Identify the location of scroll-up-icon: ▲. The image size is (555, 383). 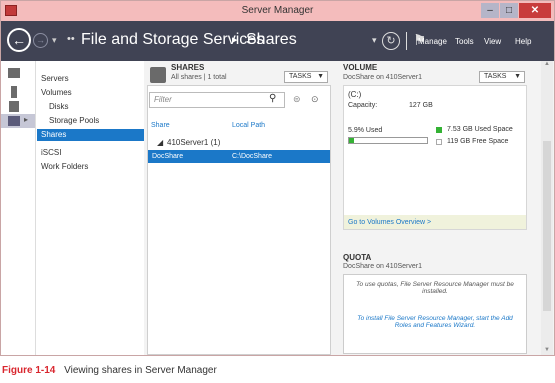
(547, 64).